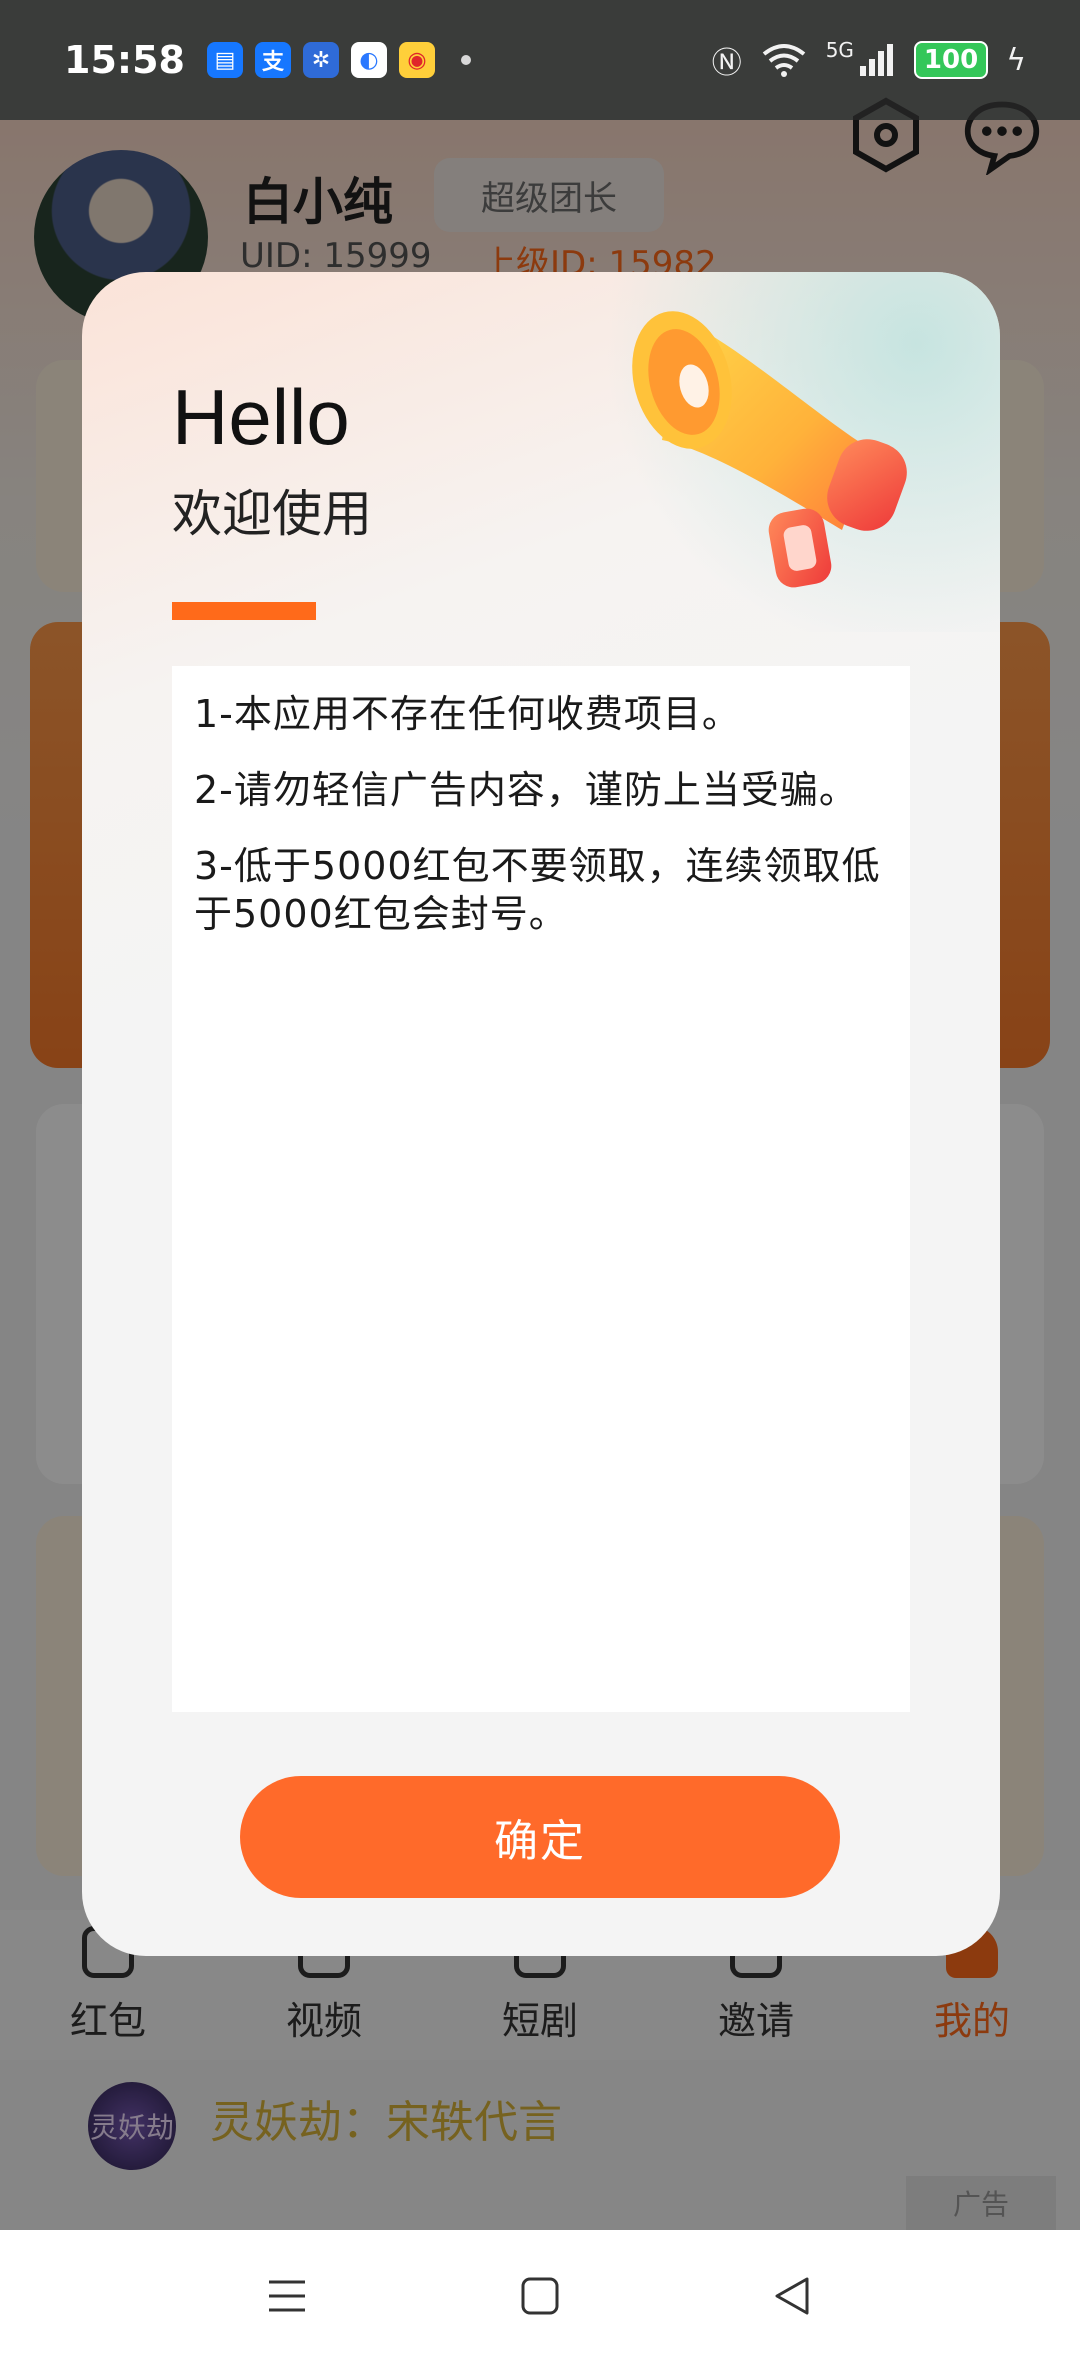 The image size is (1080, 2362). What do you see at coordinates (783, 60) in the screenshot?
I see `wifi-icon` at bounding box center [783, 60].